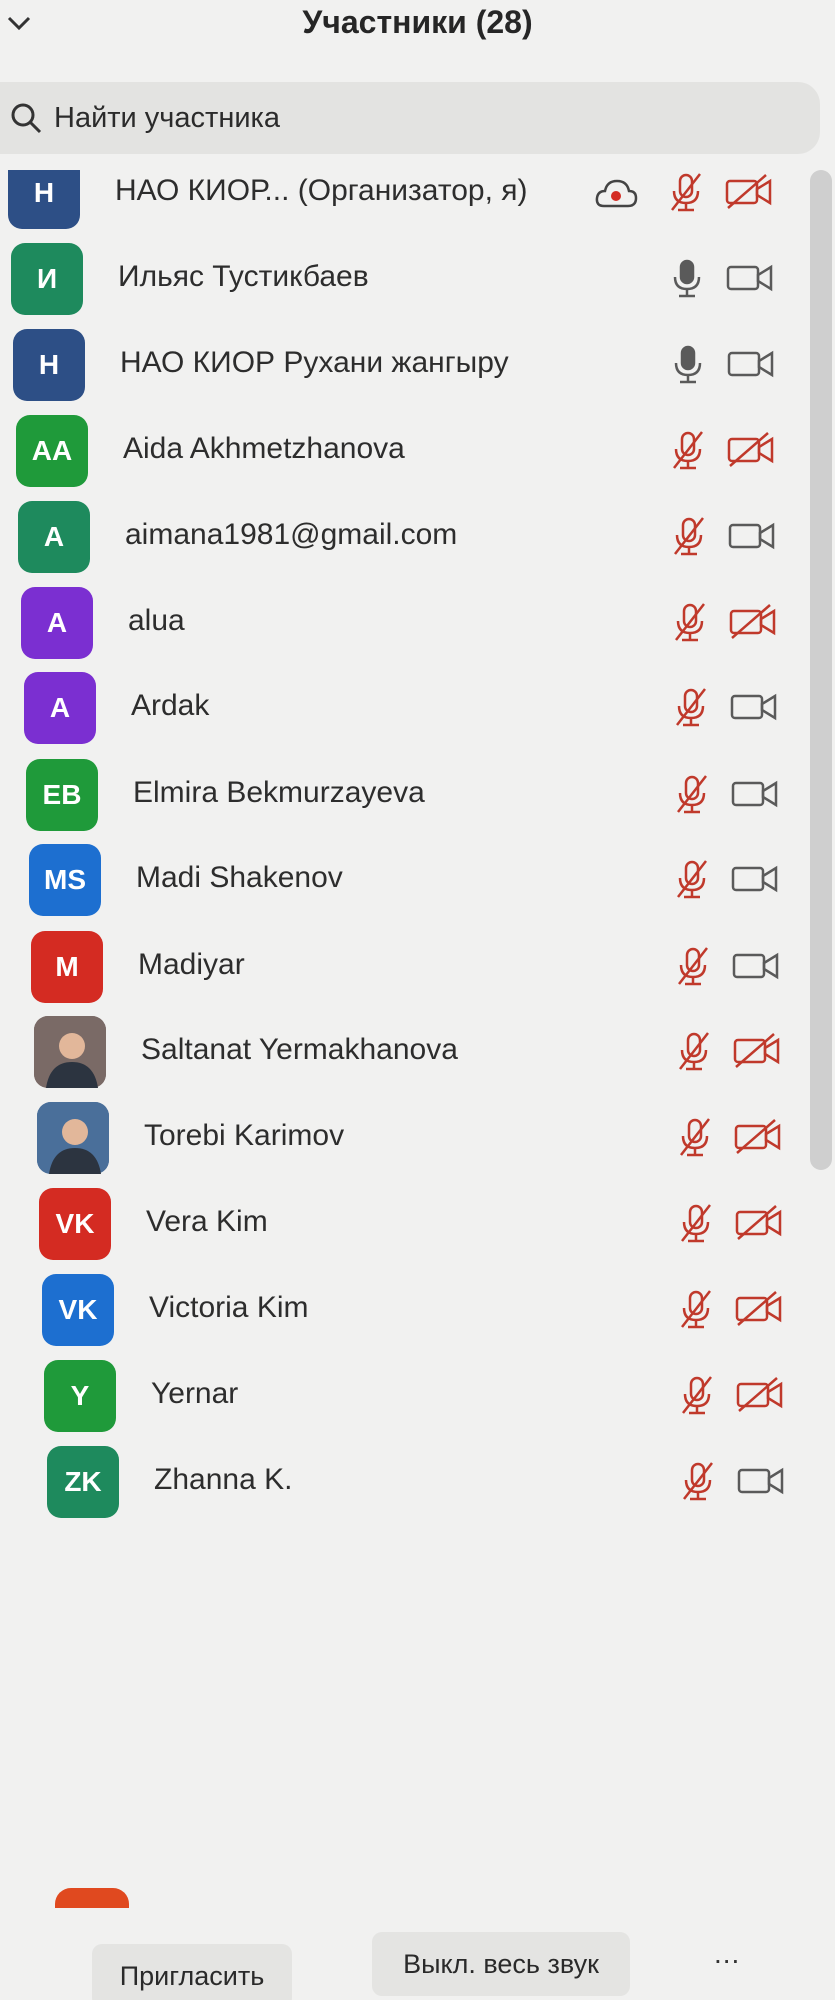  I want to click on invite-button: Пригласить, so click(192, 1972).